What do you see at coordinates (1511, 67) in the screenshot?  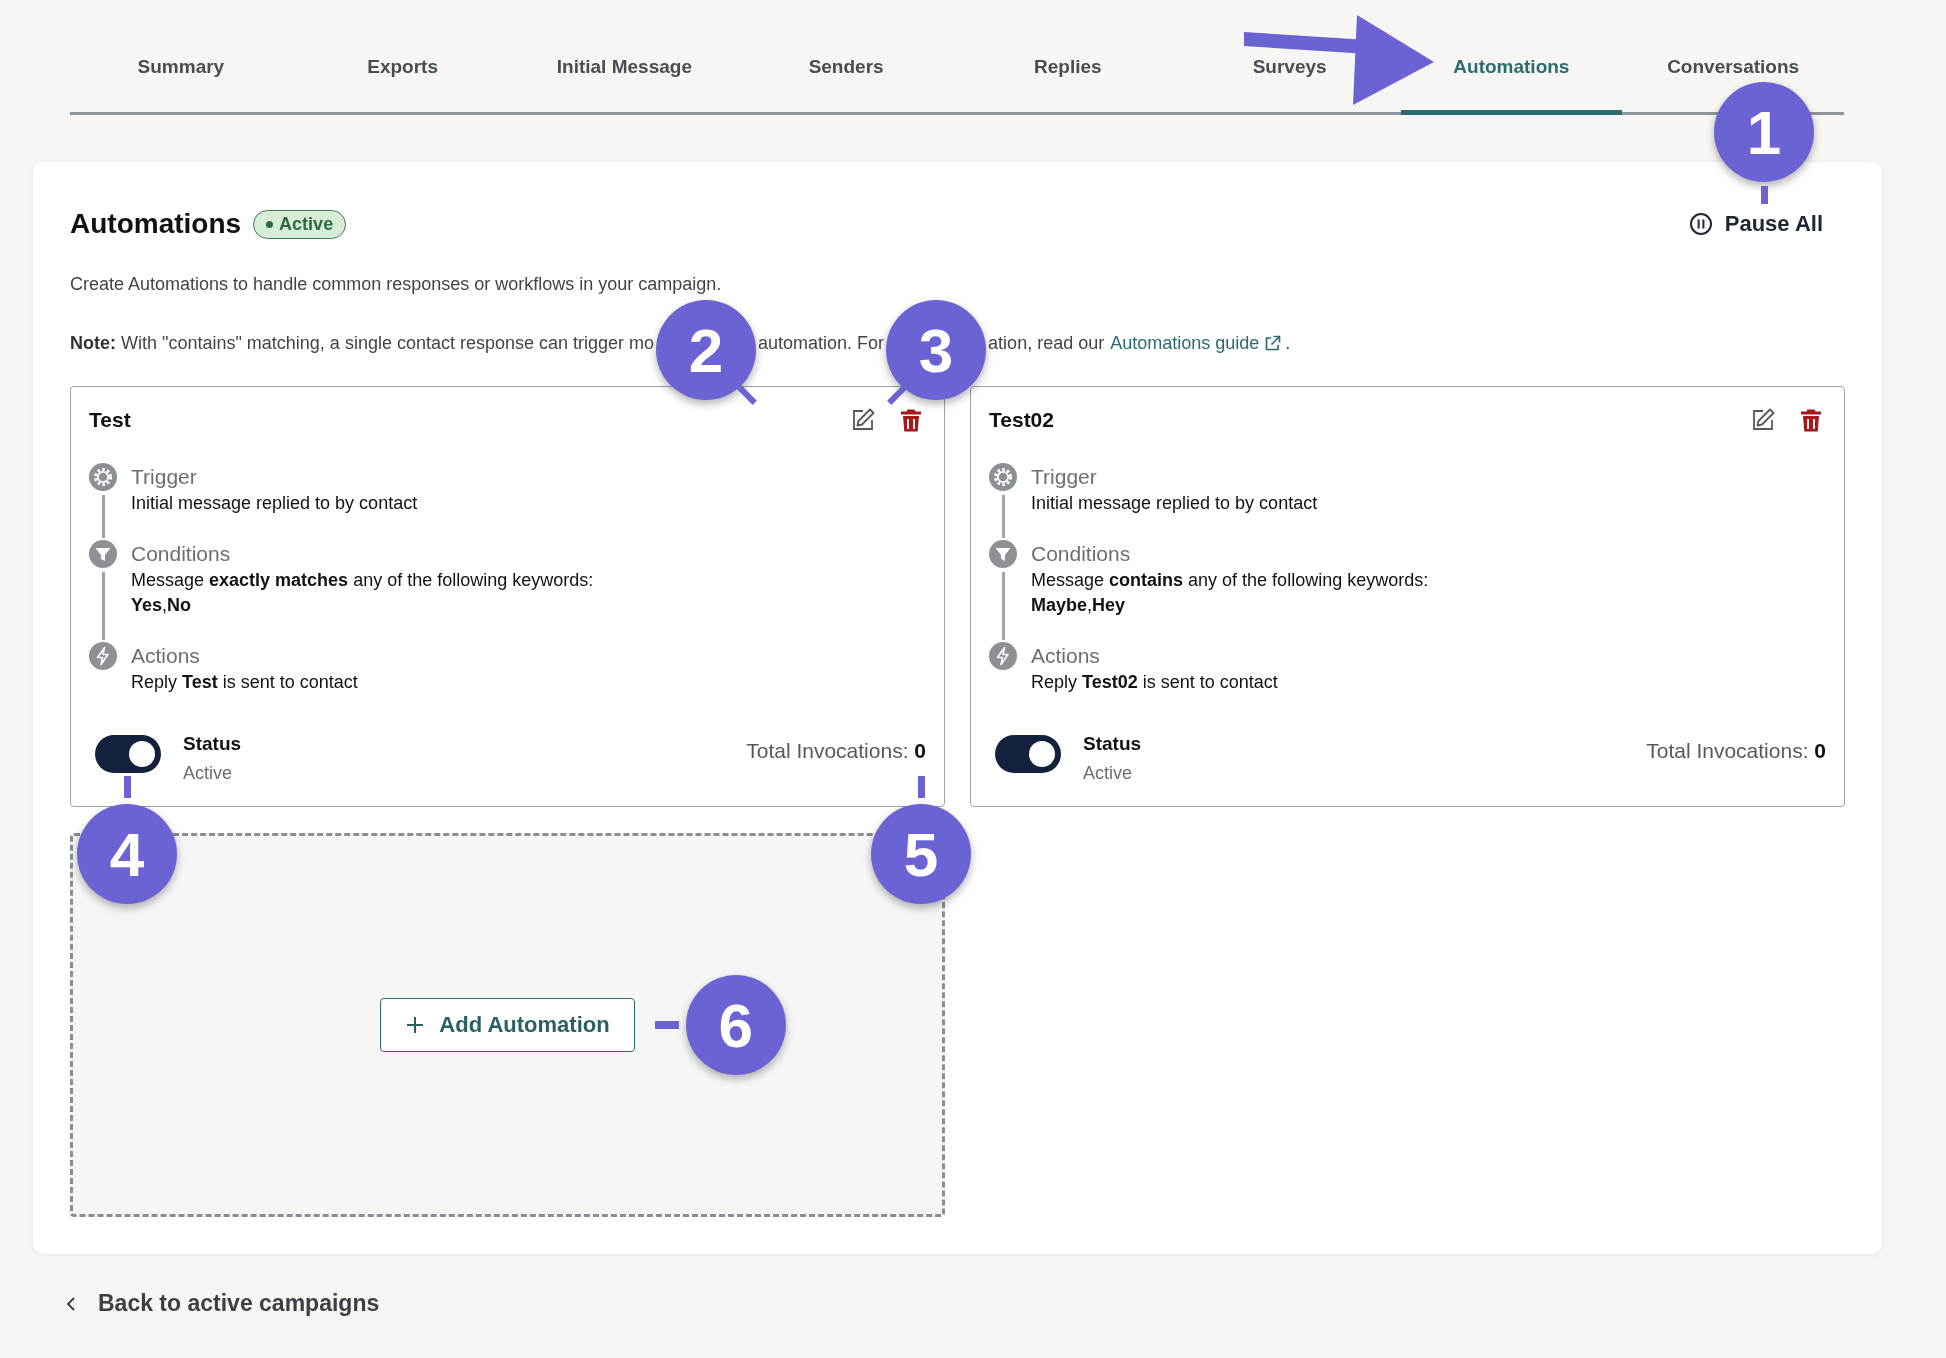 I see `tab: Automations` at bounding box center [1511, 67].